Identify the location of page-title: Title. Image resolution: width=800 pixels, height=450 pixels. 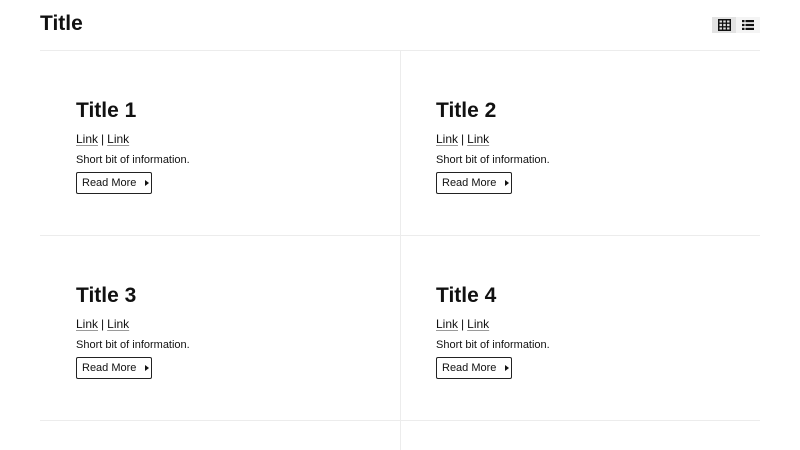
(61, 23).